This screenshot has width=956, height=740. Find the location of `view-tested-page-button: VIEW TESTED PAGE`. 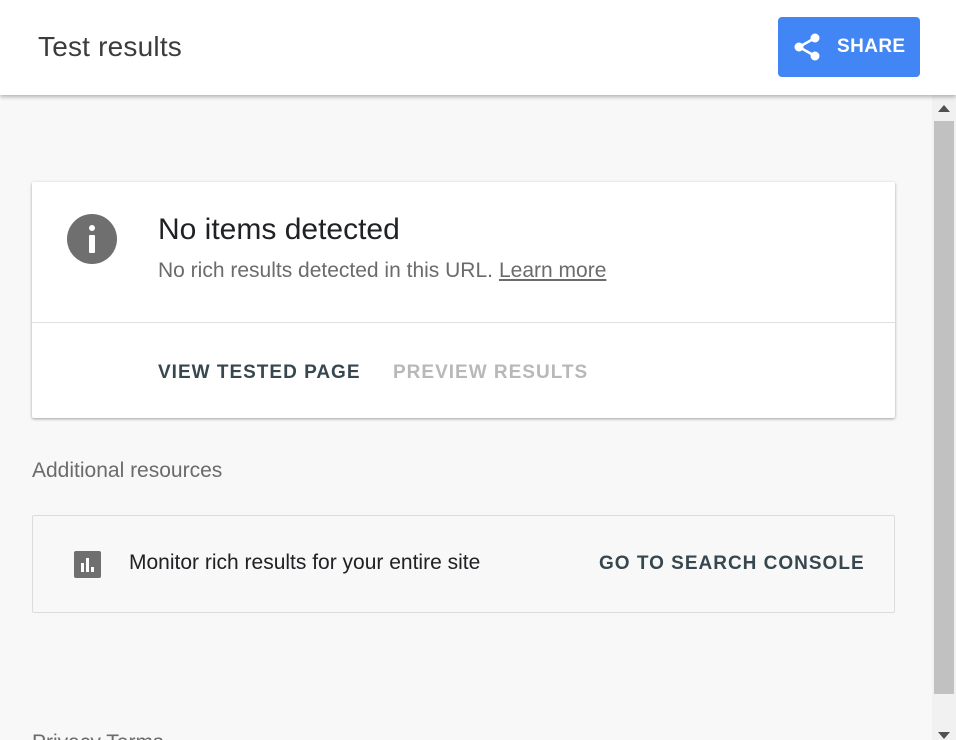

view-tested-page-button: VIEW TESTED PAGE is located at coordinates (259, 373).